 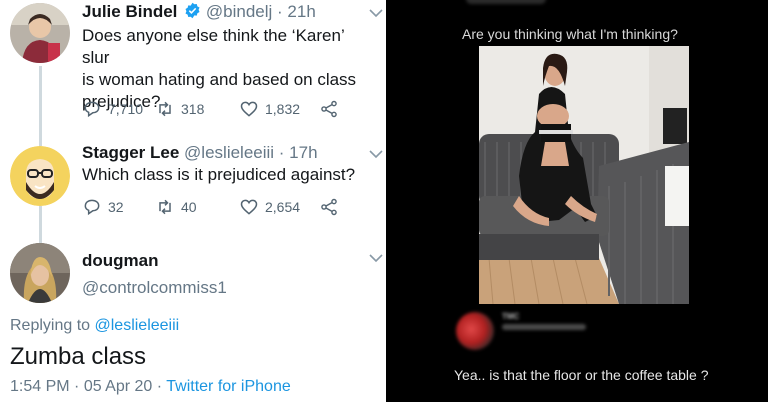 I want to click on tweet2-author: Stagger Lee @leslieleeiii · 17h, so click(x=200, y=153).